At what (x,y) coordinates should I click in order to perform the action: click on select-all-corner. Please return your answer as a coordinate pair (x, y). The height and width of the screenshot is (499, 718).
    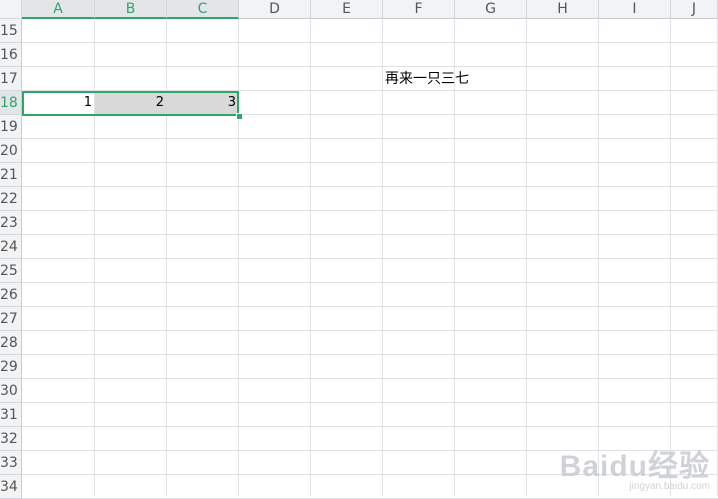
    Looking at the image, I should click on (11, 9).